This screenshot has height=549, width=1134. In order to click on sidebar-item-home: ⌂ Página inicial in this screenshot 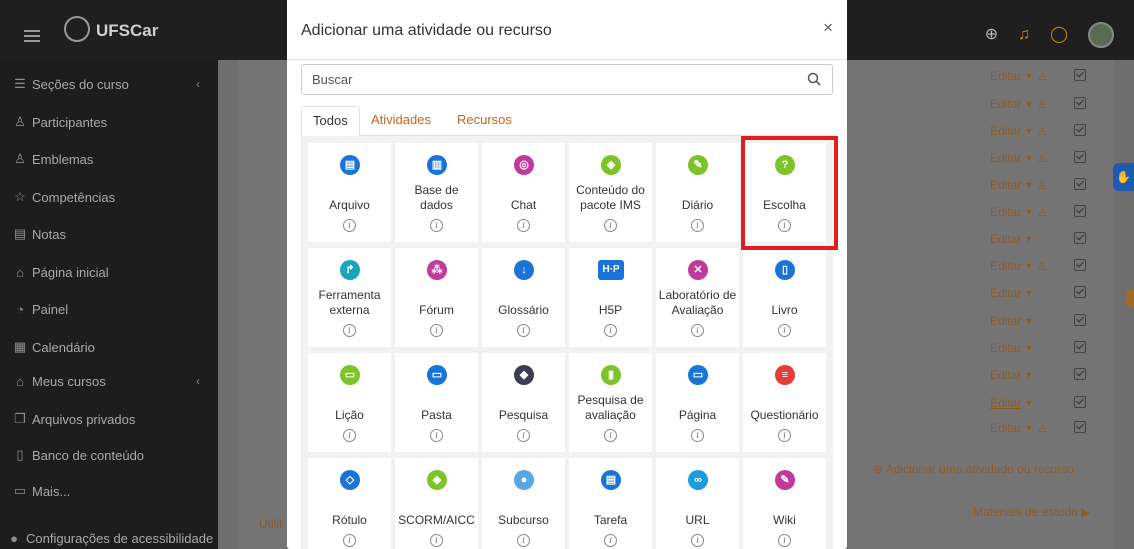, I will do `click(60, 272)`.